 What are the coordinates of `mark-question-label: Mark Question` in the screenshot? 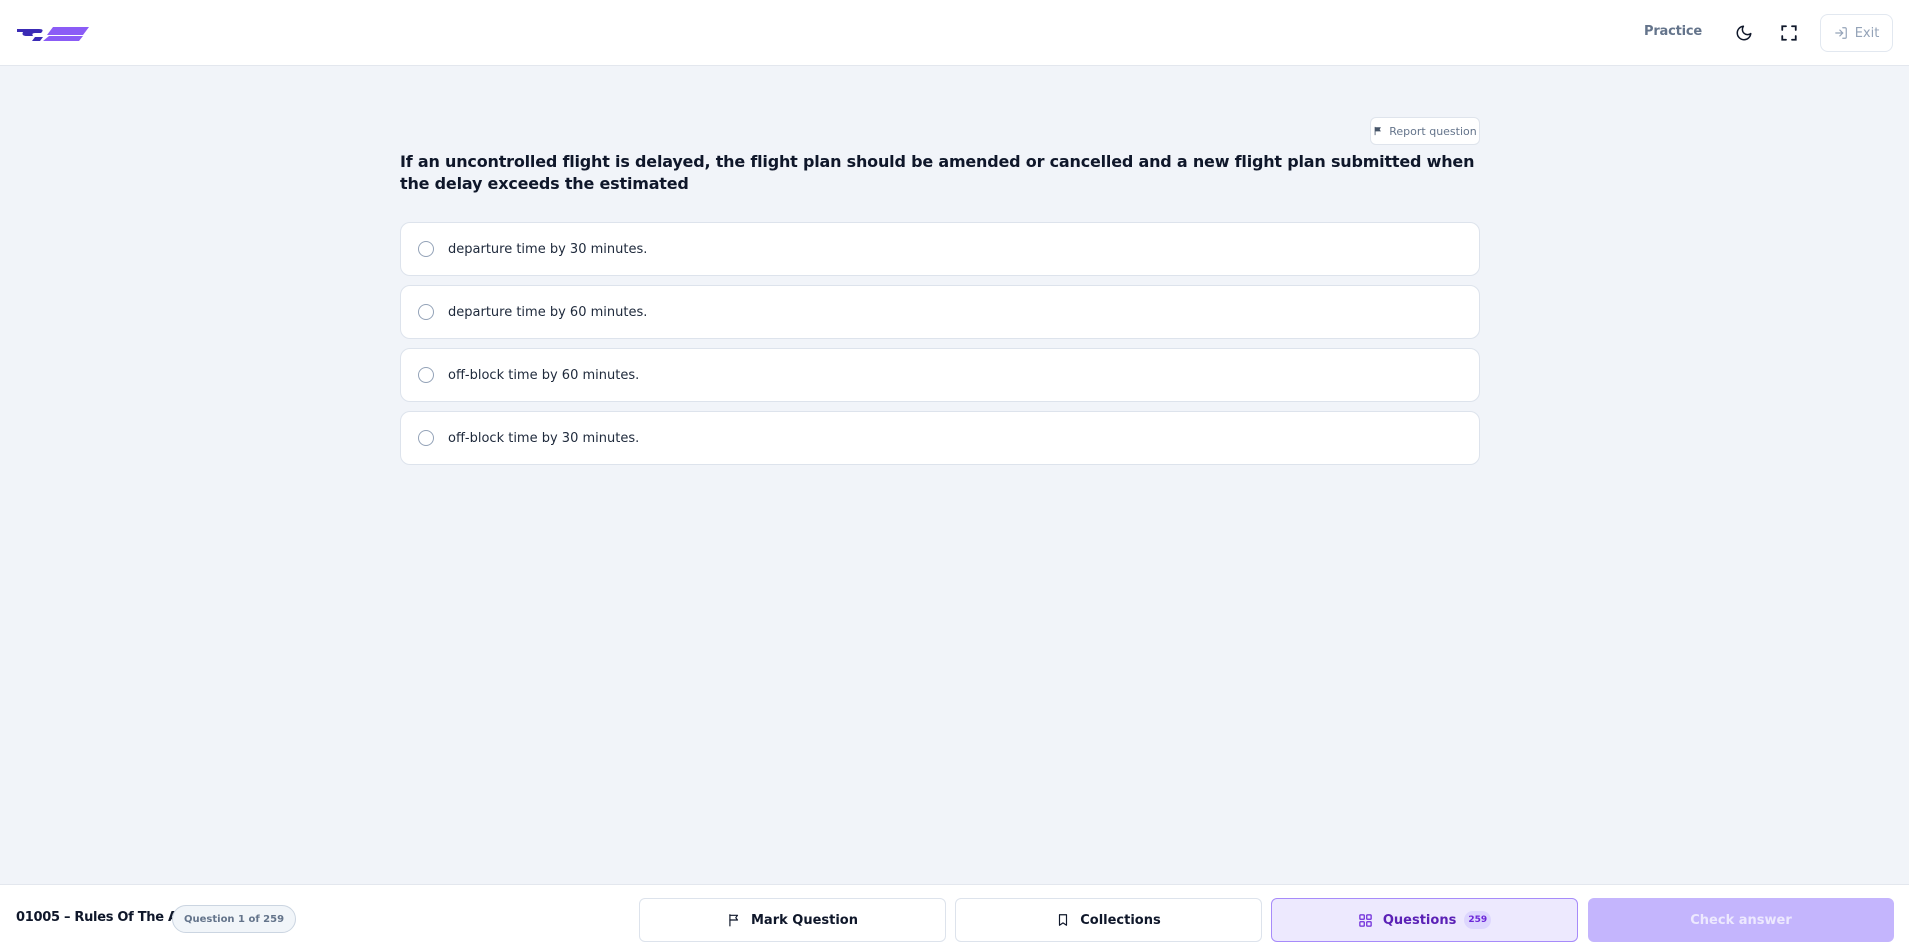 It's located at (804, 920).